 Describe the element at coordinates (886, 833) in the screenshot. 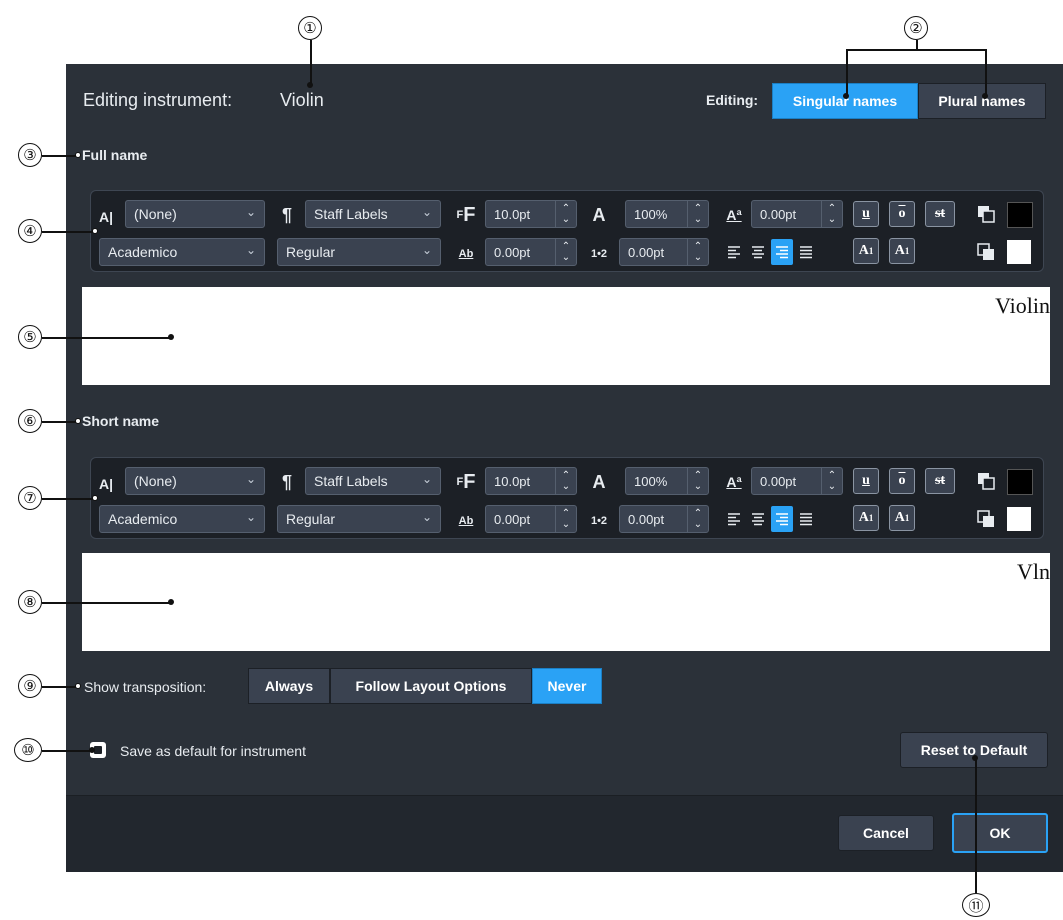

I see `cancel-button: Cancel` at that location.